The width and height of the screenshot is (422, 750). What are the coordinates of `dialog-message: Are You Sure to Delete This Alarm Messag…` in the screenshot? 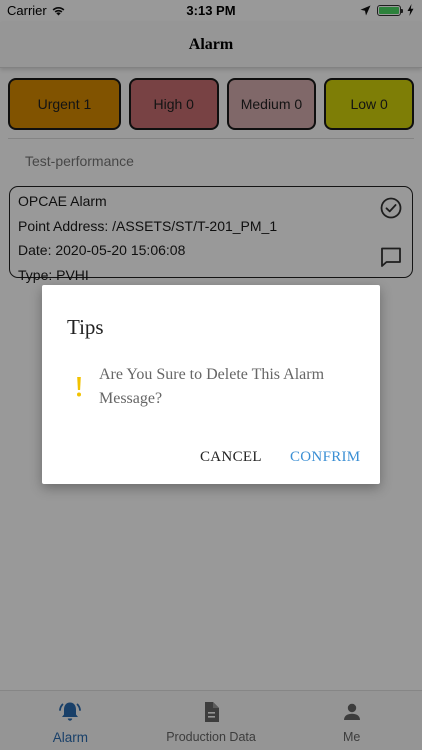 It's located at (212, 386).